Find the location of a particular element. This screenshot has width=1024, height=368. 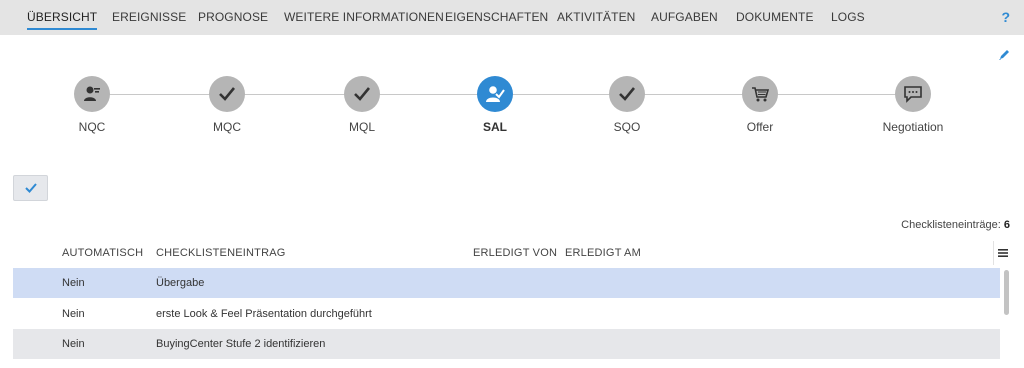

stage-sqo: SQO is located at coordinates (627, 106).